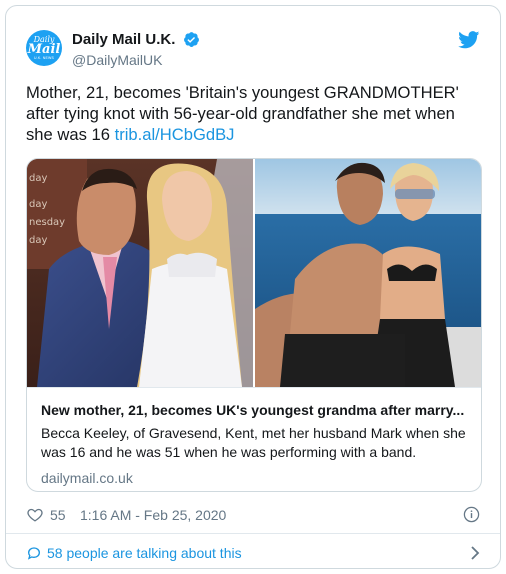 Image resolution: width=506 pixels, height=574 pixels. I want to click on conversation-link: 58 people are talking about this, so click(253, 555).